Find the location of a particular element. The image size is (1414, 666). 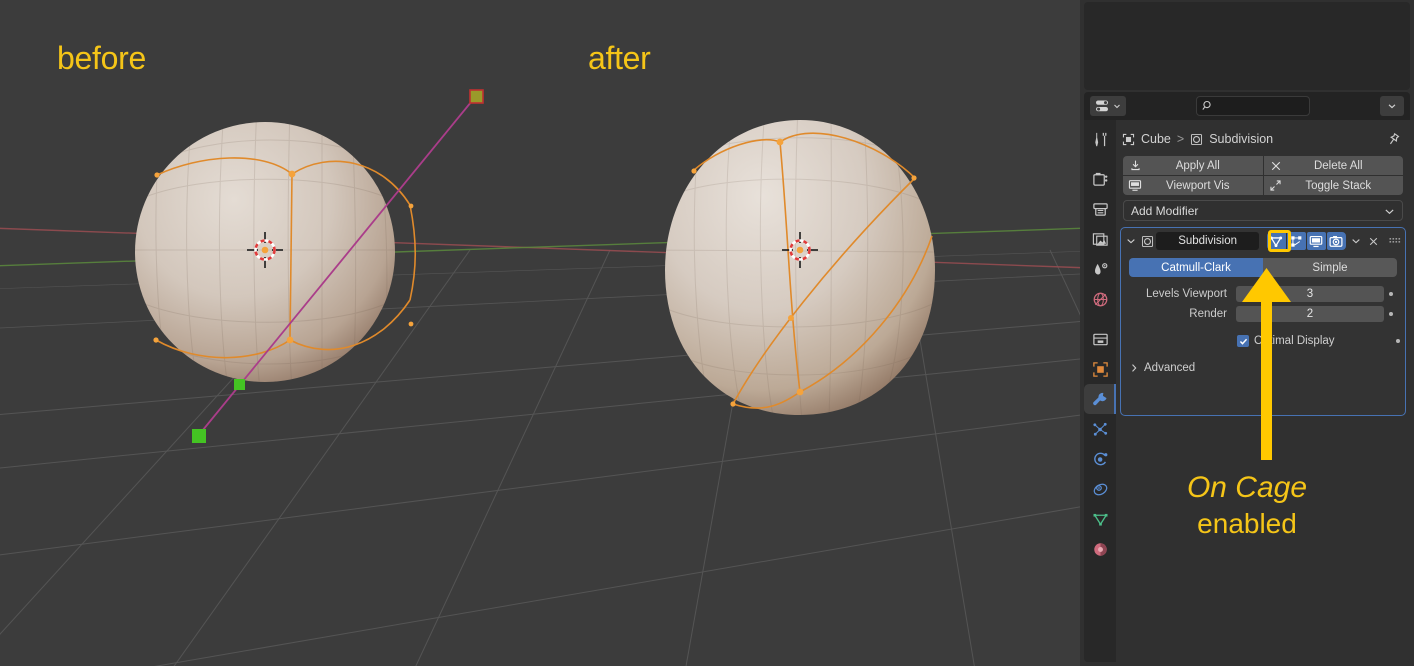

subdivision-type-simple: Simple is located at coordinates (1330, 267).